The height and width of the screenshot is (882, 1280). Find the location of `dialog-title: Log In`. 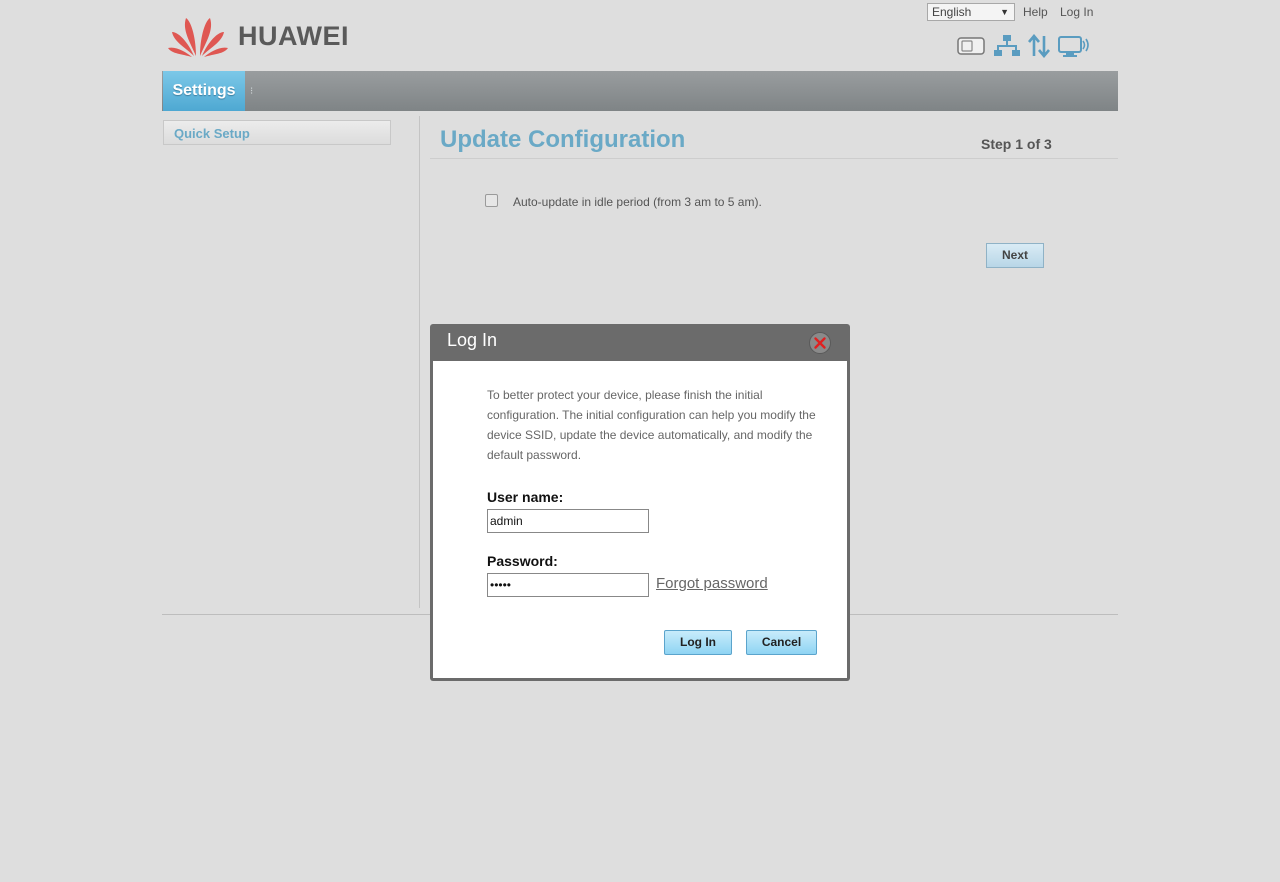

dialog-title: Log In is located at coordinates (472, 340).